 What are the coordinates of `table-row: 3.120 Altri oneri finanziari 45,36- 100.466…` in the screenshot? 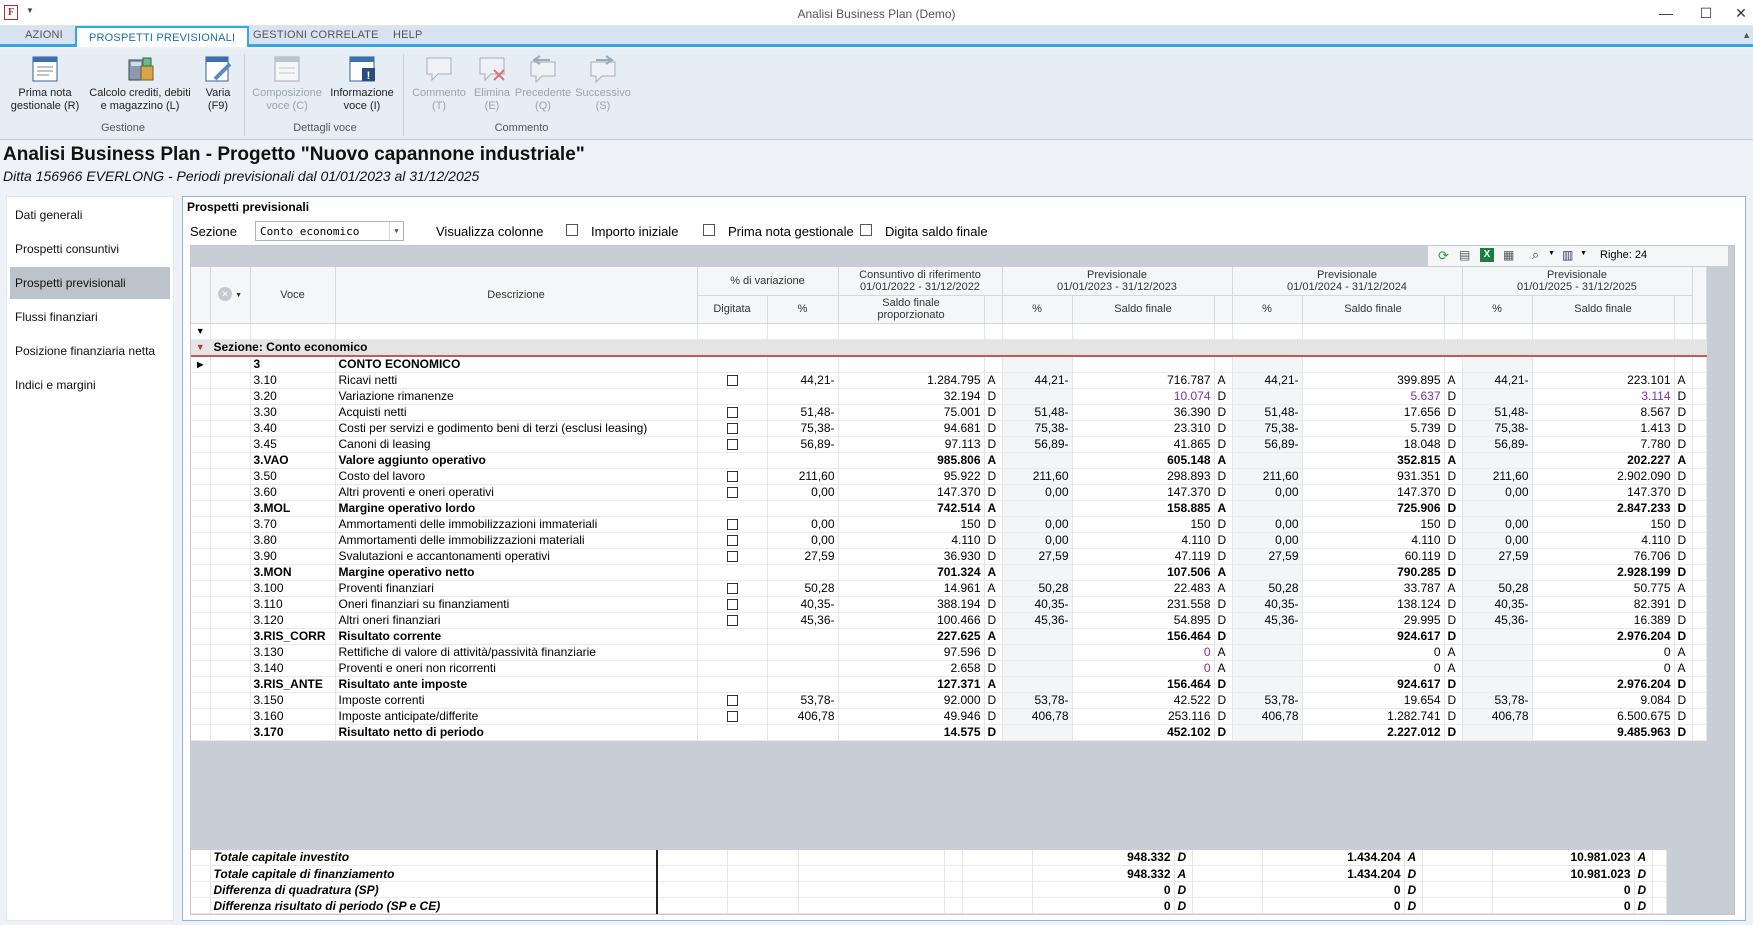 It's located at (949, 620).